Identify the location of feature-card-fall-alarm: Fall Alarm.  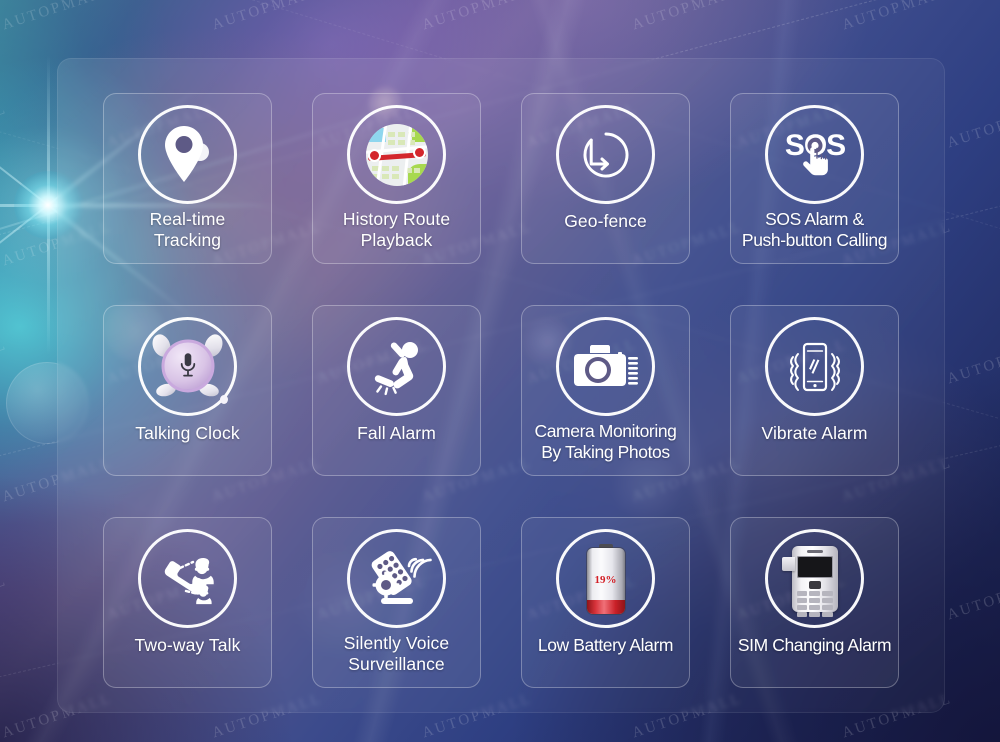
(396, 390).